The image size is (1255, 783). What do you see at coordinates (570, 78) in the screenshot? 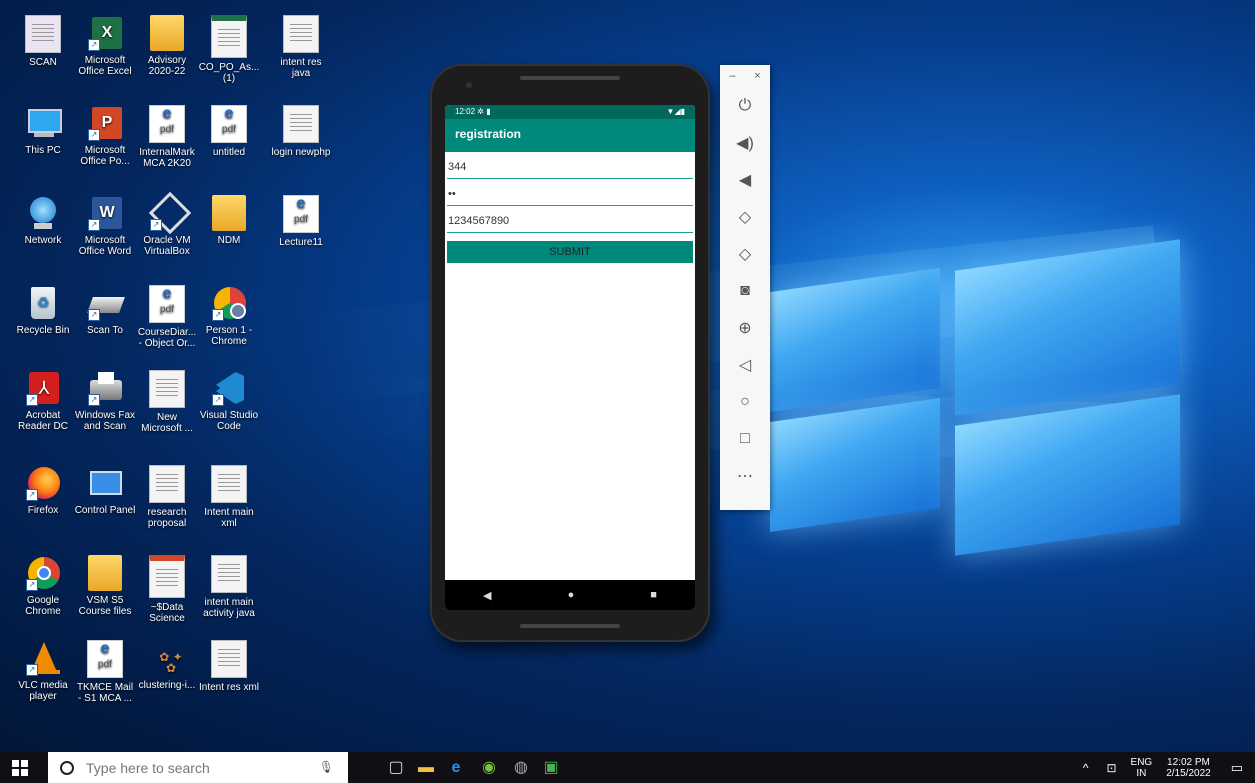
I see `phone-speaker` at bounding box center [570, 78].